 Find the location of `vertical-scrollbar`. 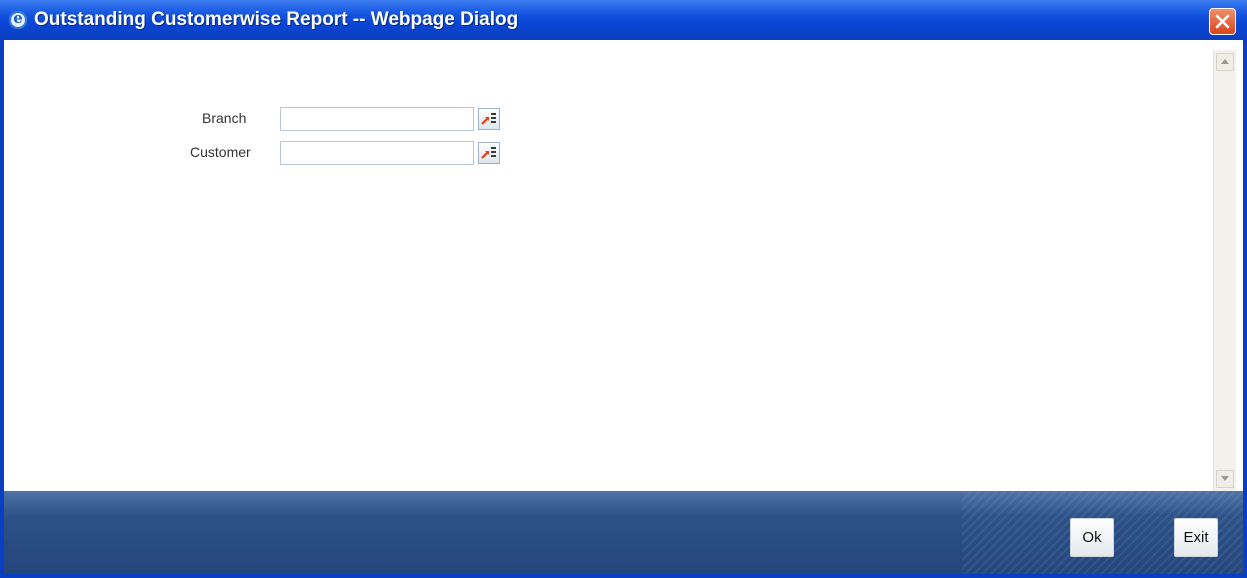

vertical-scrollbar is located at coordinates (1224, 270).